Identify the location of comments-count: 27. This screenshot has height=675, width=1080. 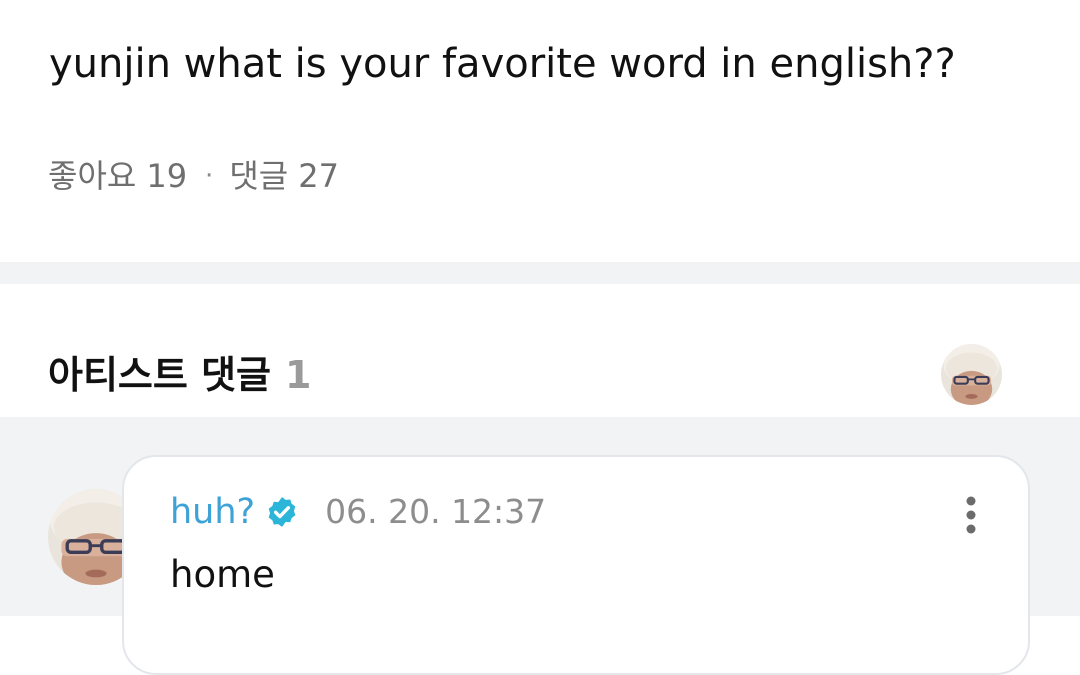
(318, 176).